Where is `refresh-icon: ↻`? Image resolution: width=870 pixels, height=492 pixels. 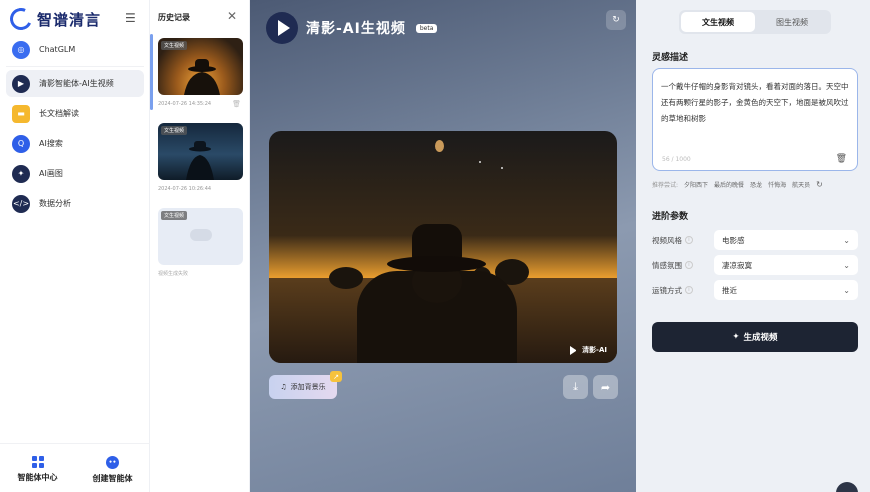
refresh-icon: ↻ is located at coordinates (819, 184).